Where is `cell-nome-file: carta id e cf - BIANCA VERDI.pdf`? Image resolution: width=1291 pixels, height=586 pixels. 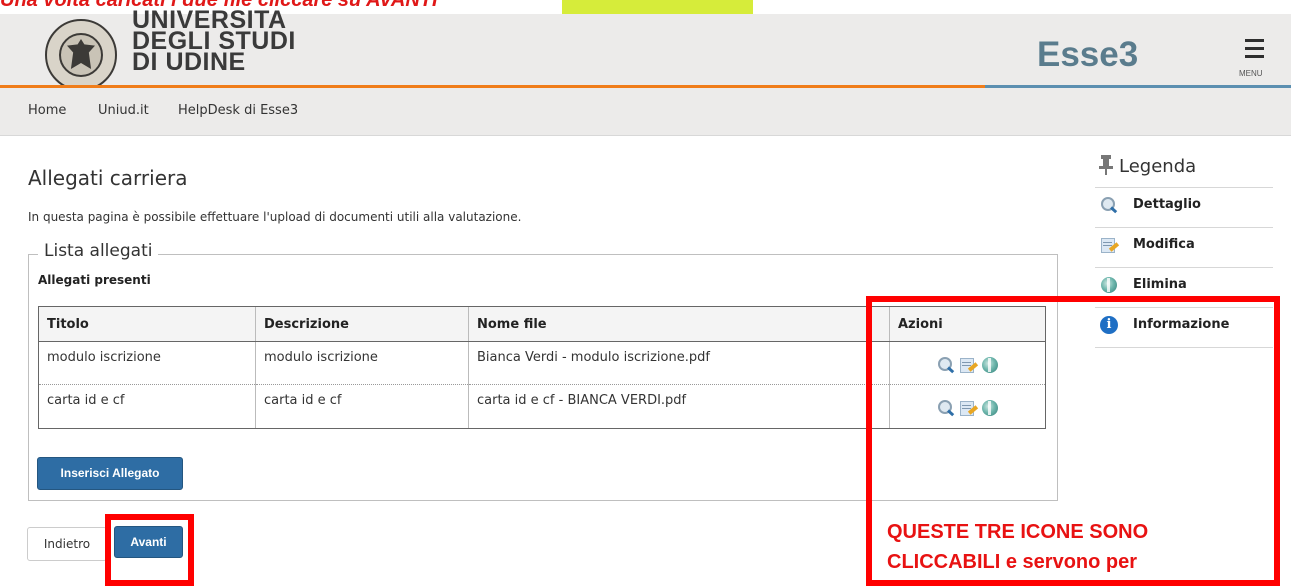 cell-nome-file: carta id e cf - BIANCA VERDI.pdf is located at coordinates (679, 406).